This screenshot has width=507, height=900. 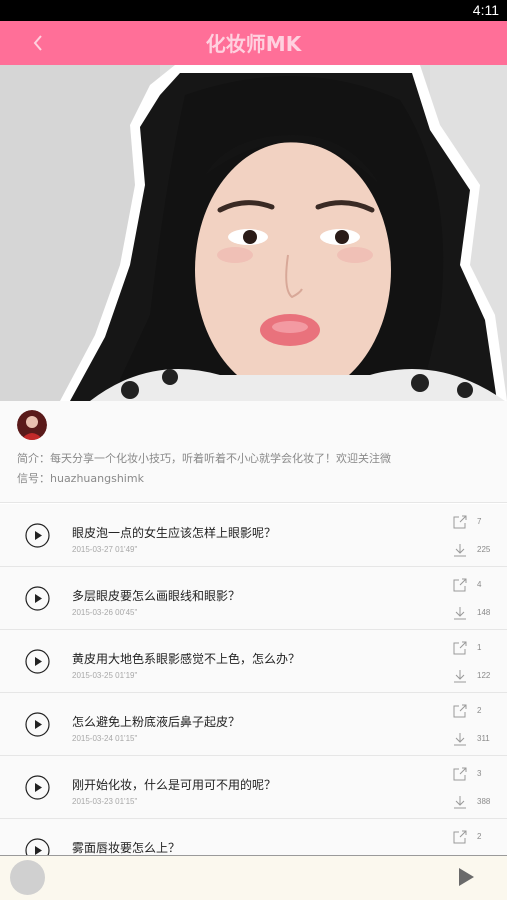 I want to click on download-count: 148, so click(x=484, y=612).